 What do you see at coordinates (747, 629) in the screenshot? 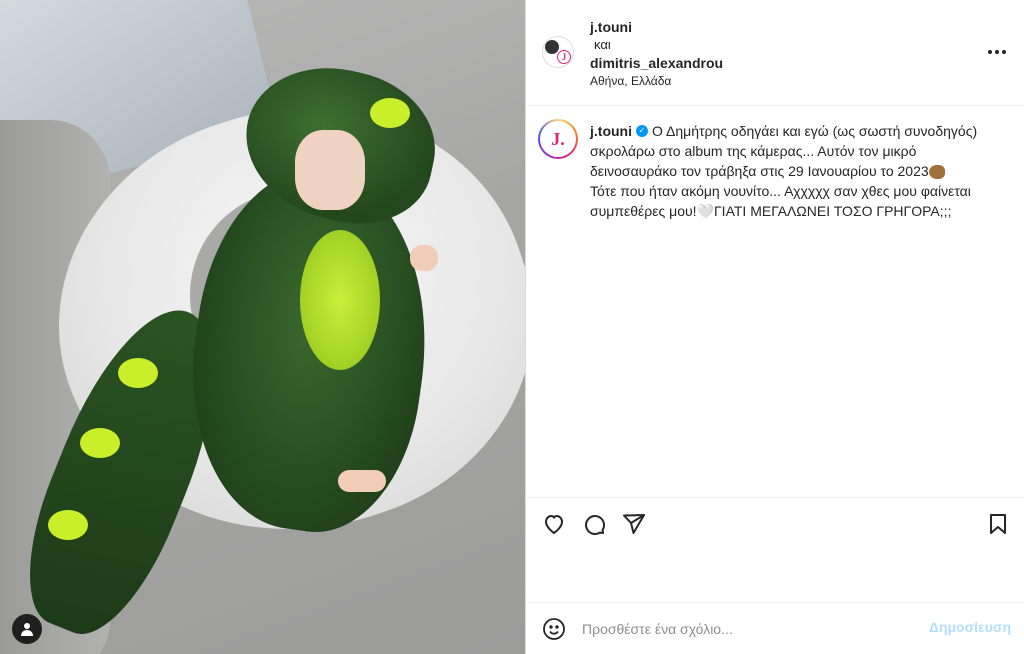
I see `comment-input` at bounding box center [747, 629].